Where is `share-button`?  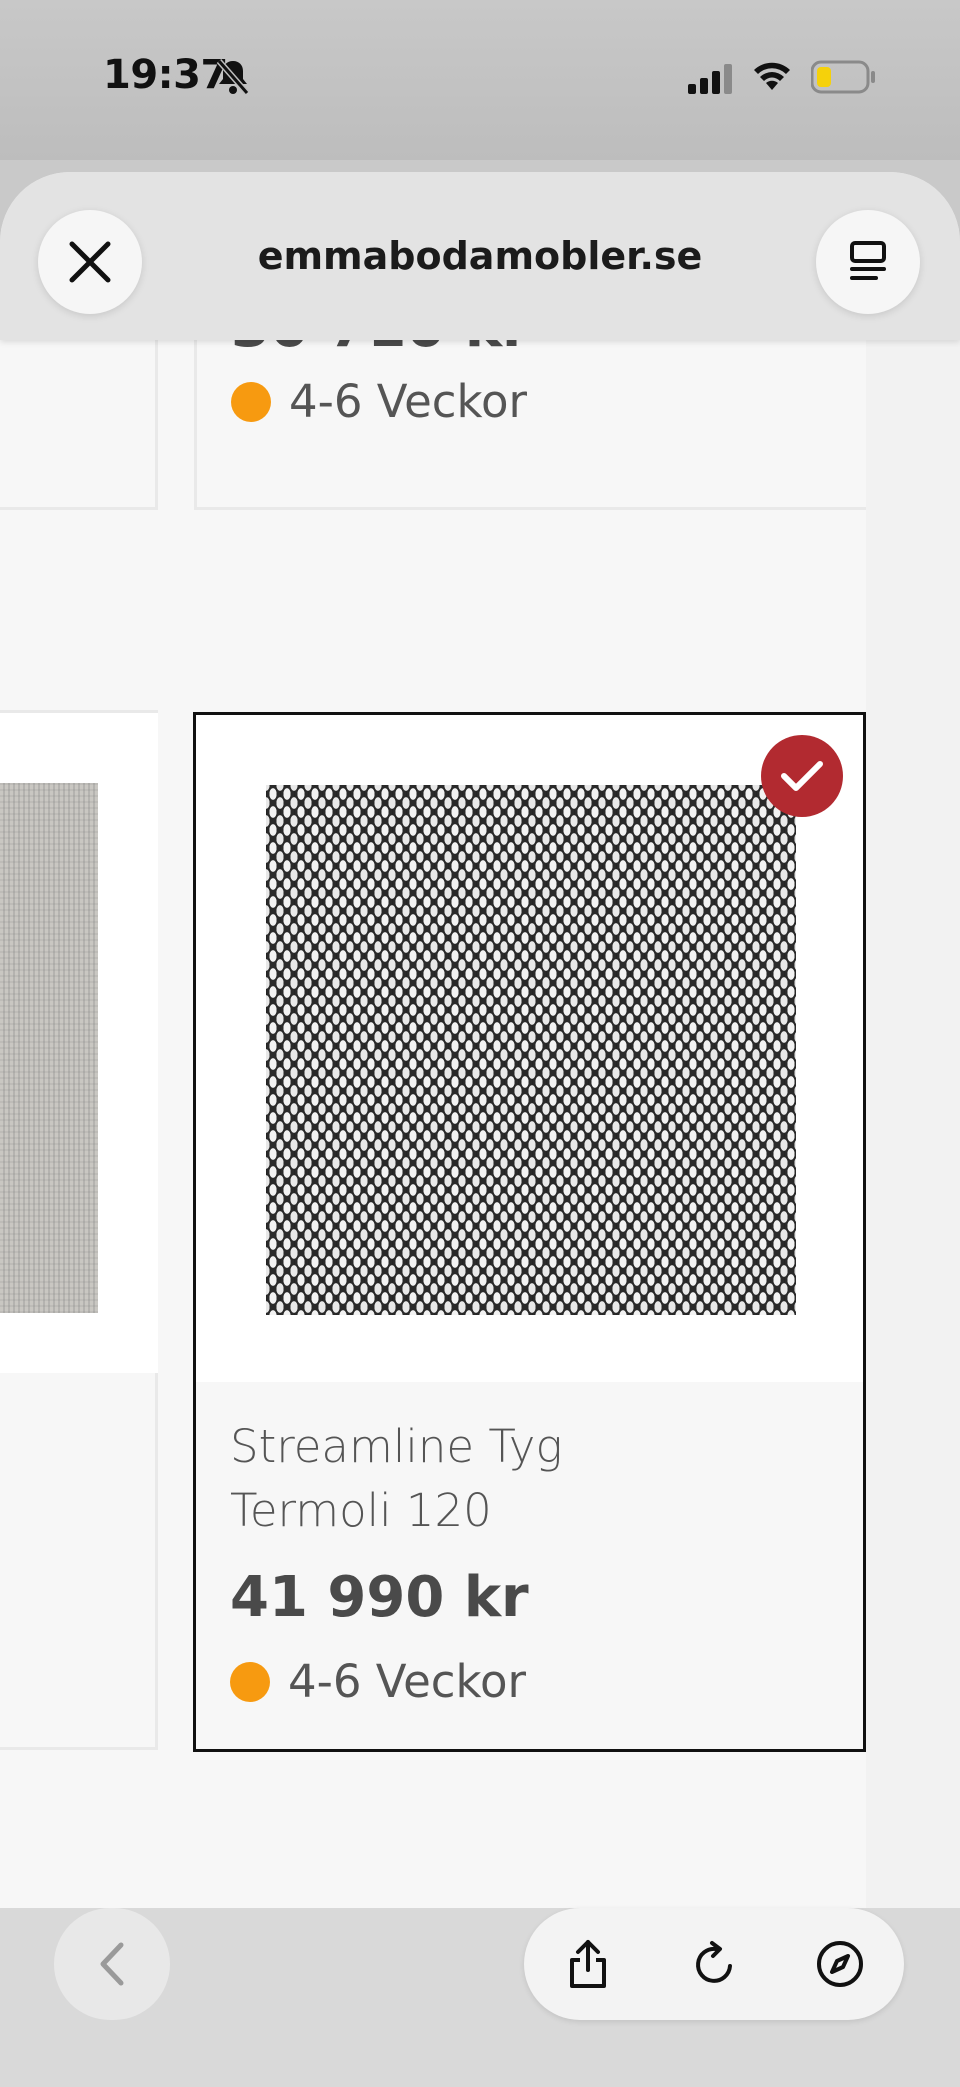 share-button is located at coordinates (588, 1964).